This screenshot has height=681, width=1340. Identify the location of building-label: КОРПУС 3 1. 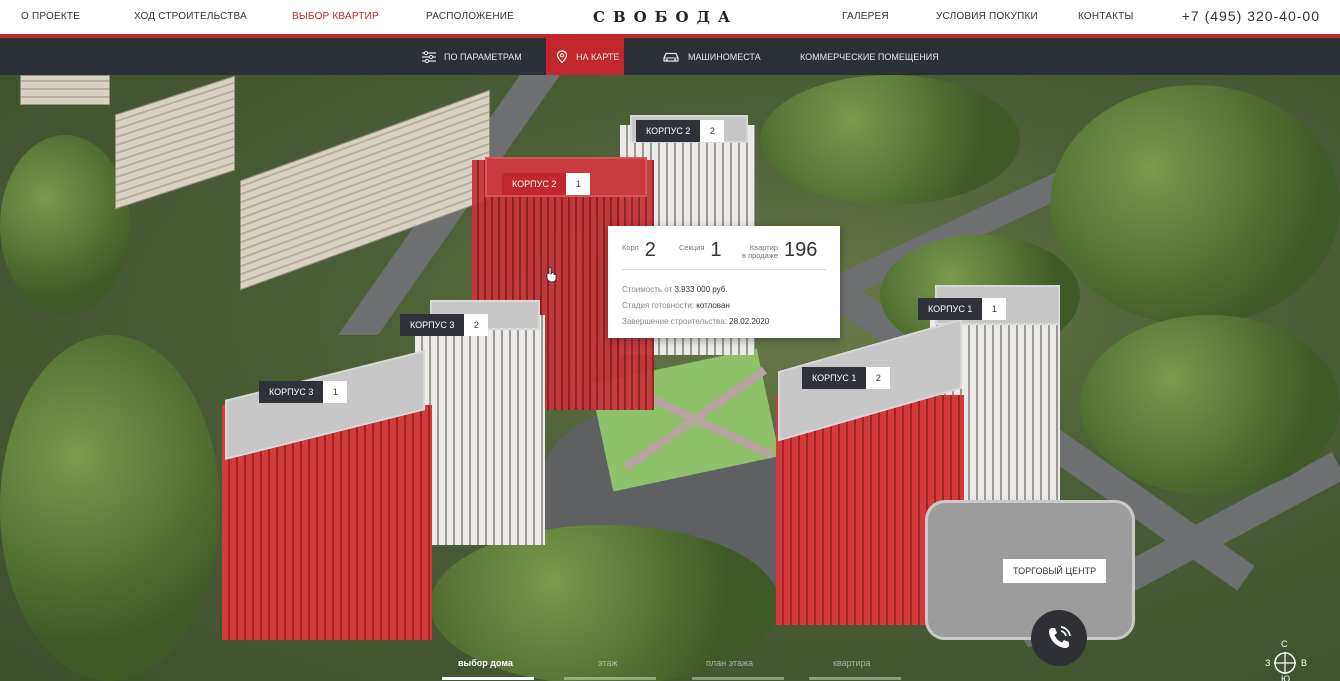
(303, 392).